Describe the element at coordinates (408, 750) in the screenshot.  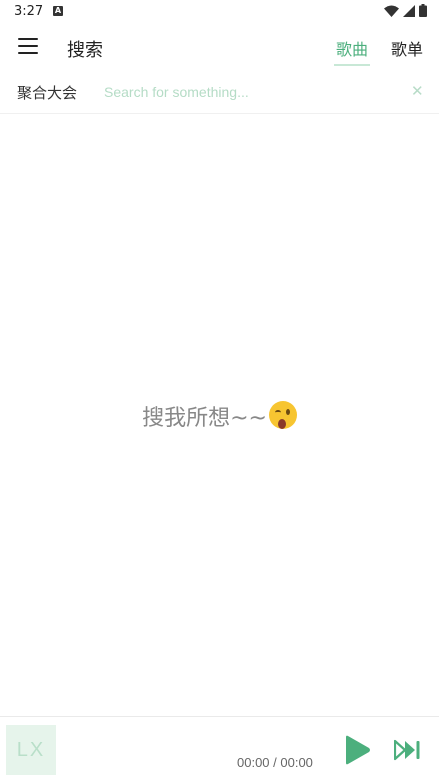
I see `skip-next-icon` at that location.